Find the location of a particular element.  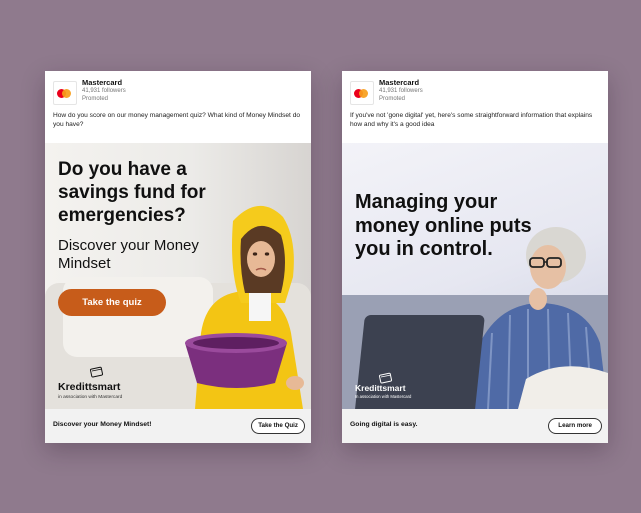

card-outline-icon is located at coordinates (96, 372).